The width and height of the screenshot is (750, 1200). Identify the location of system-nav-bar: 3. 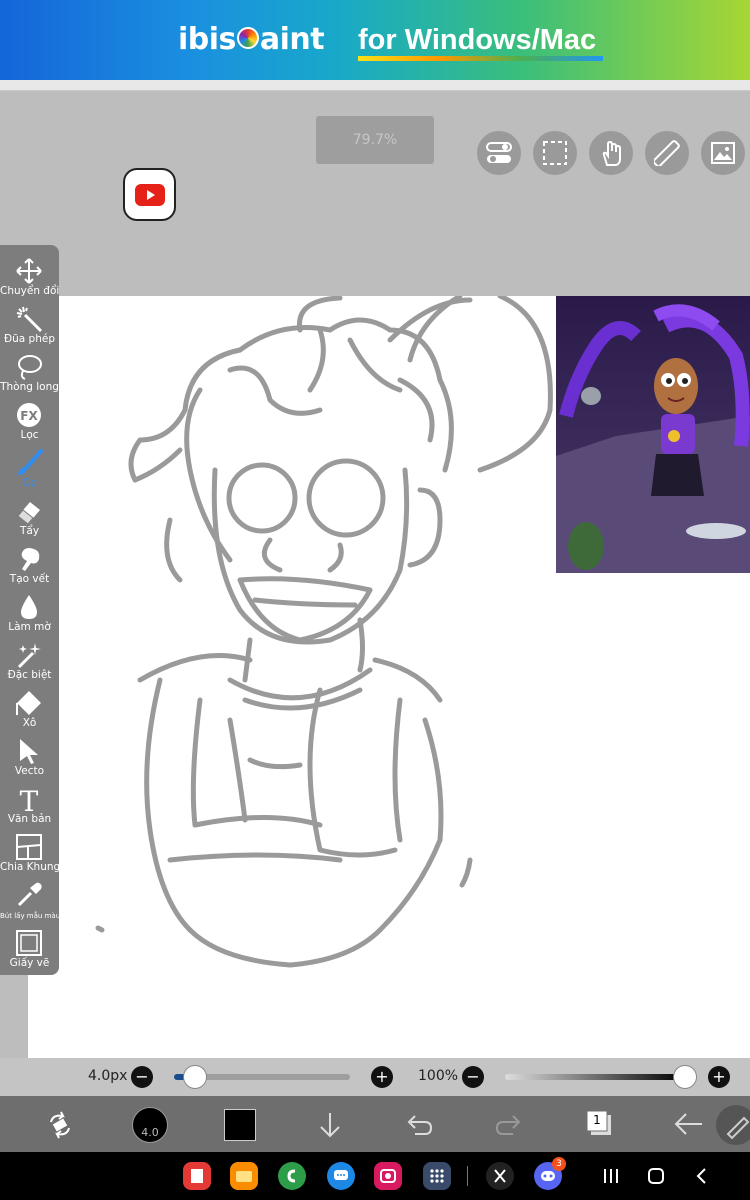
(375, 1176).